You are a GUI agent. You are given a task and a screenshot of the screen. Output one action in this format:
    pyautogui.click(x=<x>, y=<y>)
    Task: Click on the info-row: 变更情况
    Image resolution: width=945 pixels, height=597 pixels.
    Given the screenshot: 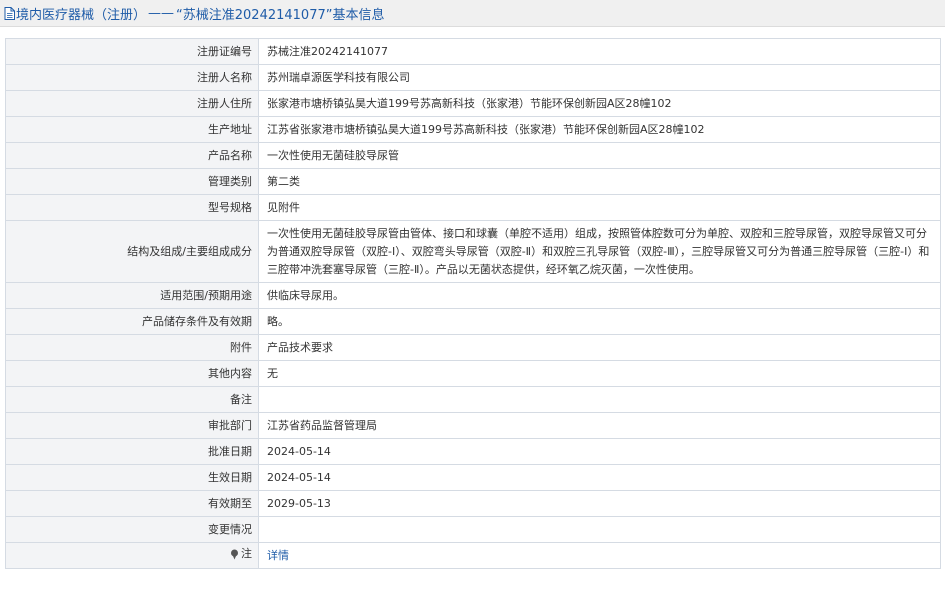 What is the action you would take?
    pyautogui.click(x=473, y=529)
    